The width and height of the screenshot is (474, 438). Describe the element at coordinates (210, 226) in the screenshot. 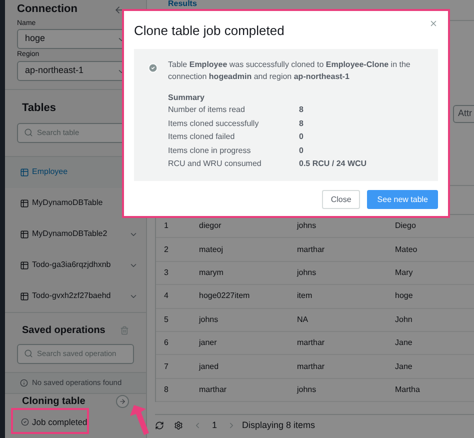

I see `table-cell-text: diegor` at that location.